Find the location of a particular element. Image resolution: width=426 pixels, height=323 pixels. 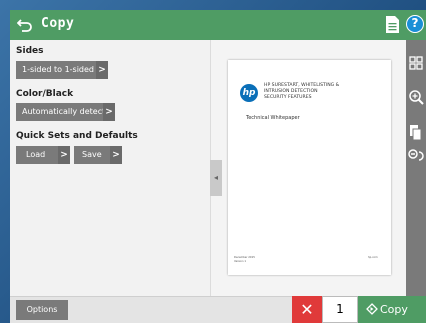

sides-button: 1-sided to 1-sided > is located at coordinates (62, 70).